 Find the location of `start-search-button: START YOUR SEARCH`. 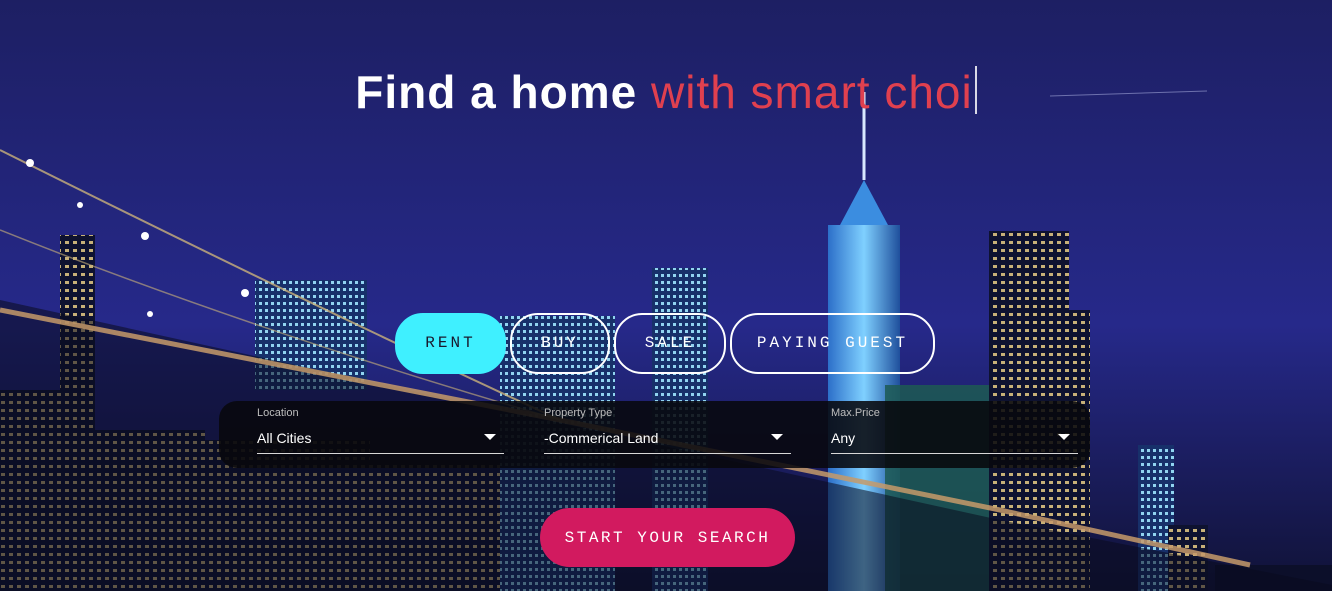

start-search-button: START YOUR SEARCH is located at coordinates (667, 537).